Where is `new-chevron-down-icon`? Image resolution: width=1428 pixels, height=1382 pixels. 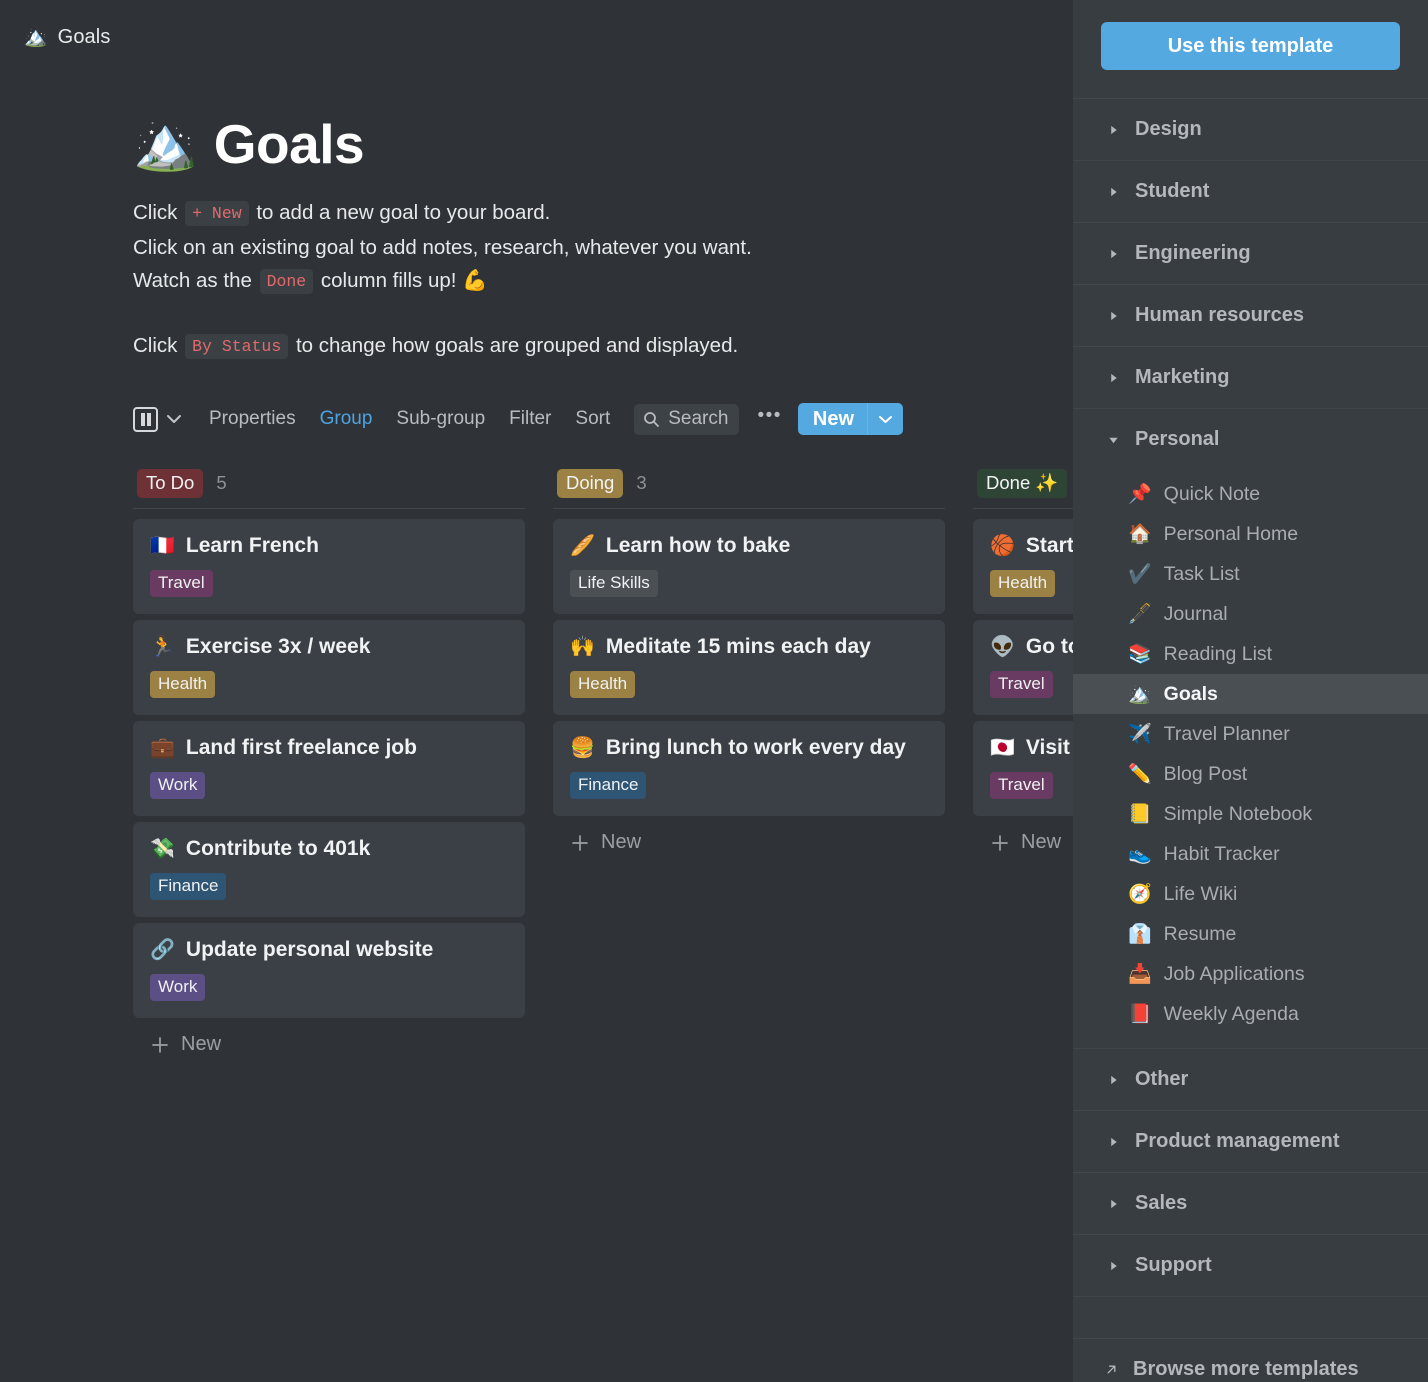
new-chevron-down-icon is located at coordinates (885, 419).